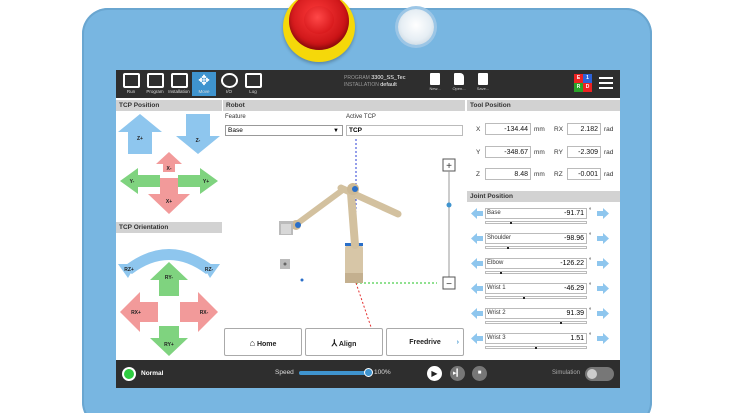  I want to click on x-minus-button: X-, so click(169, 162).